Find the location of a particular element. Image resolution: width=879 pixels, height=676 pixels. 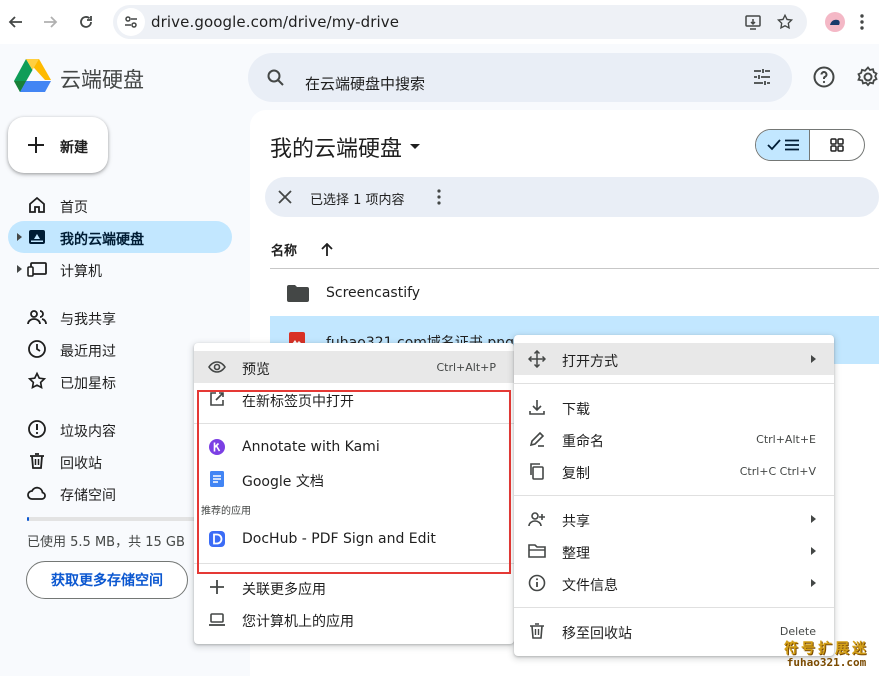

pencil-icon is located at coordinates (537, 439).